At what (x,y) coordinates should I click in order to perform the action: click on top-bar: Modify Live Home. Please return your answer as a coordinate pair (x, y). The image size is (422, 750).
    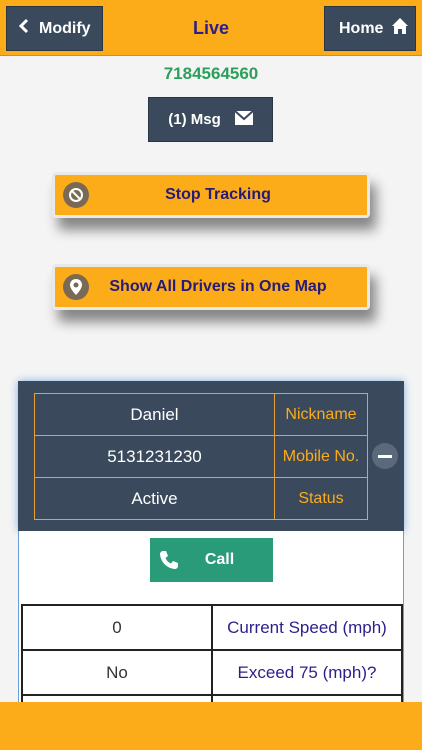
    Looking at the image, I should click on (211, 28).